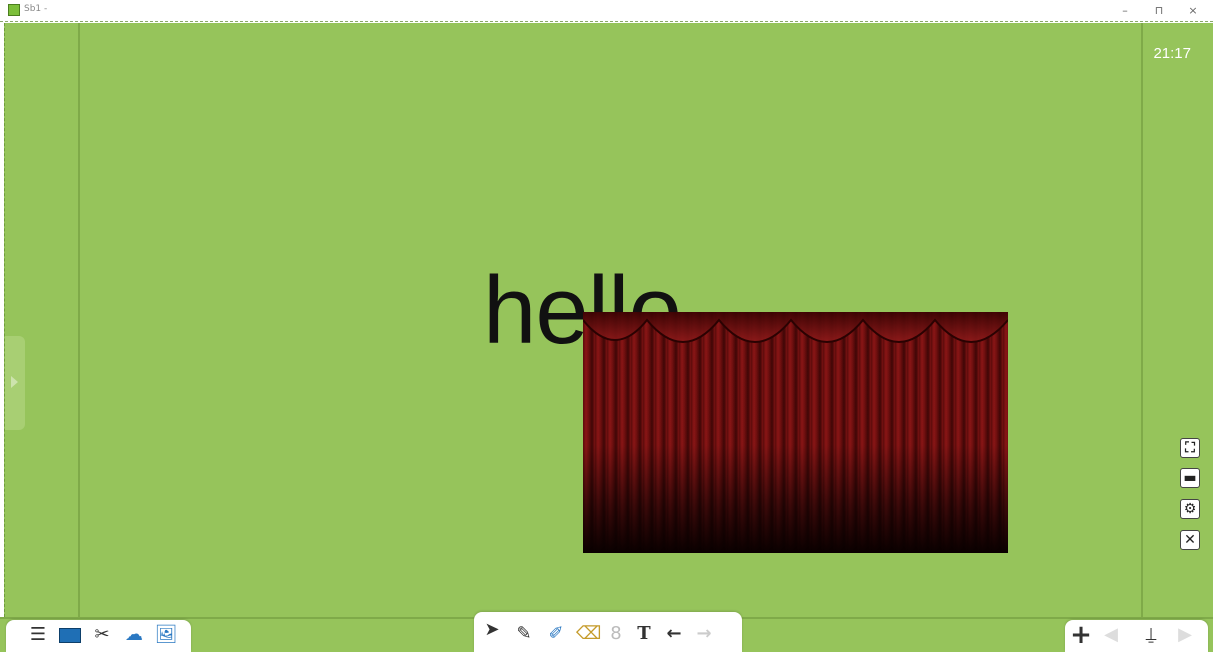 This screenshot has width=1213, height=652. I want to click on page-list-button: ⍊, so click(1151, 635).